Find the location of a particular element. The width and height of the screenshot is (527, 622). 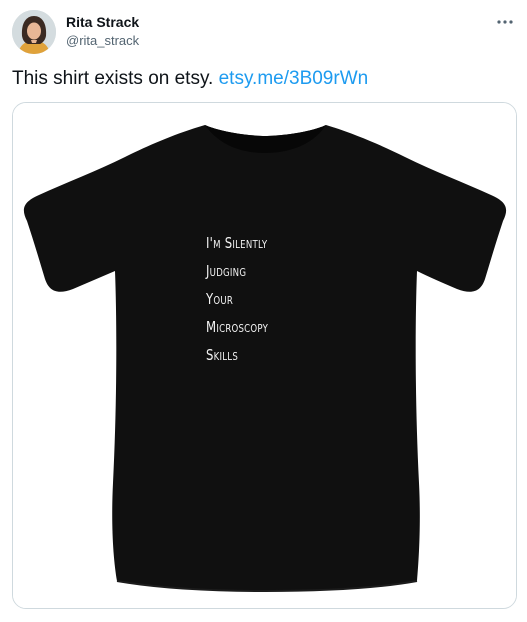

shirt-line: I'm Silently is located at coordinates (237, 243).